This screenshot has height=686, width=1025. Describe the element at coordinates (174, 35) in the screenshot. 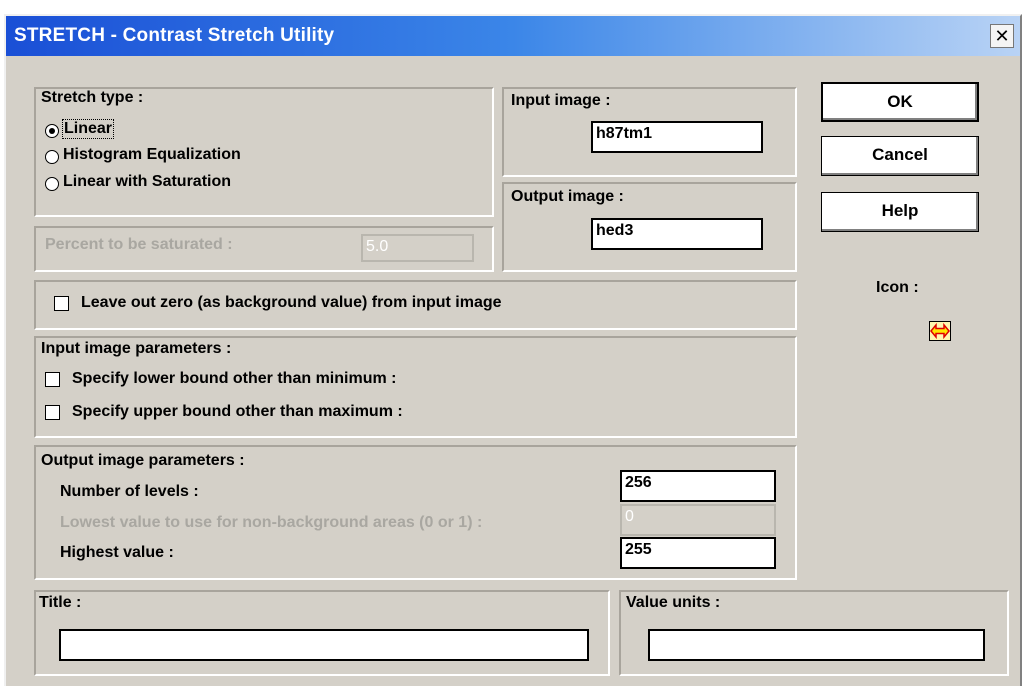

I see `window-title: STRETCH - Contrast Stretch Utility` at that location.